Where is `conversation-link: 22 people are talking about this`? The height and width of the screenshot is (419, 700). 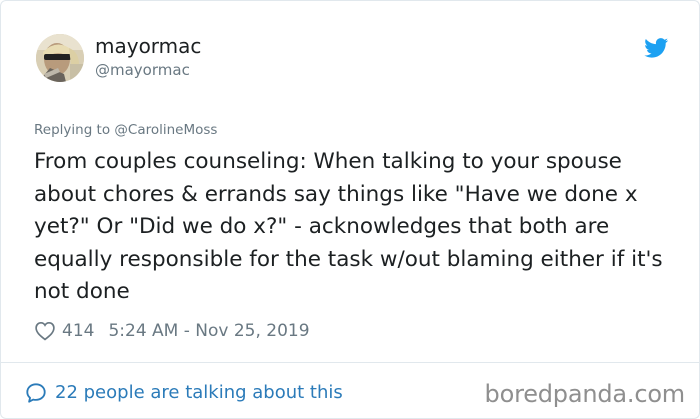
conversation-link: 22 people are talking about this is located at coordinates (184, 393).